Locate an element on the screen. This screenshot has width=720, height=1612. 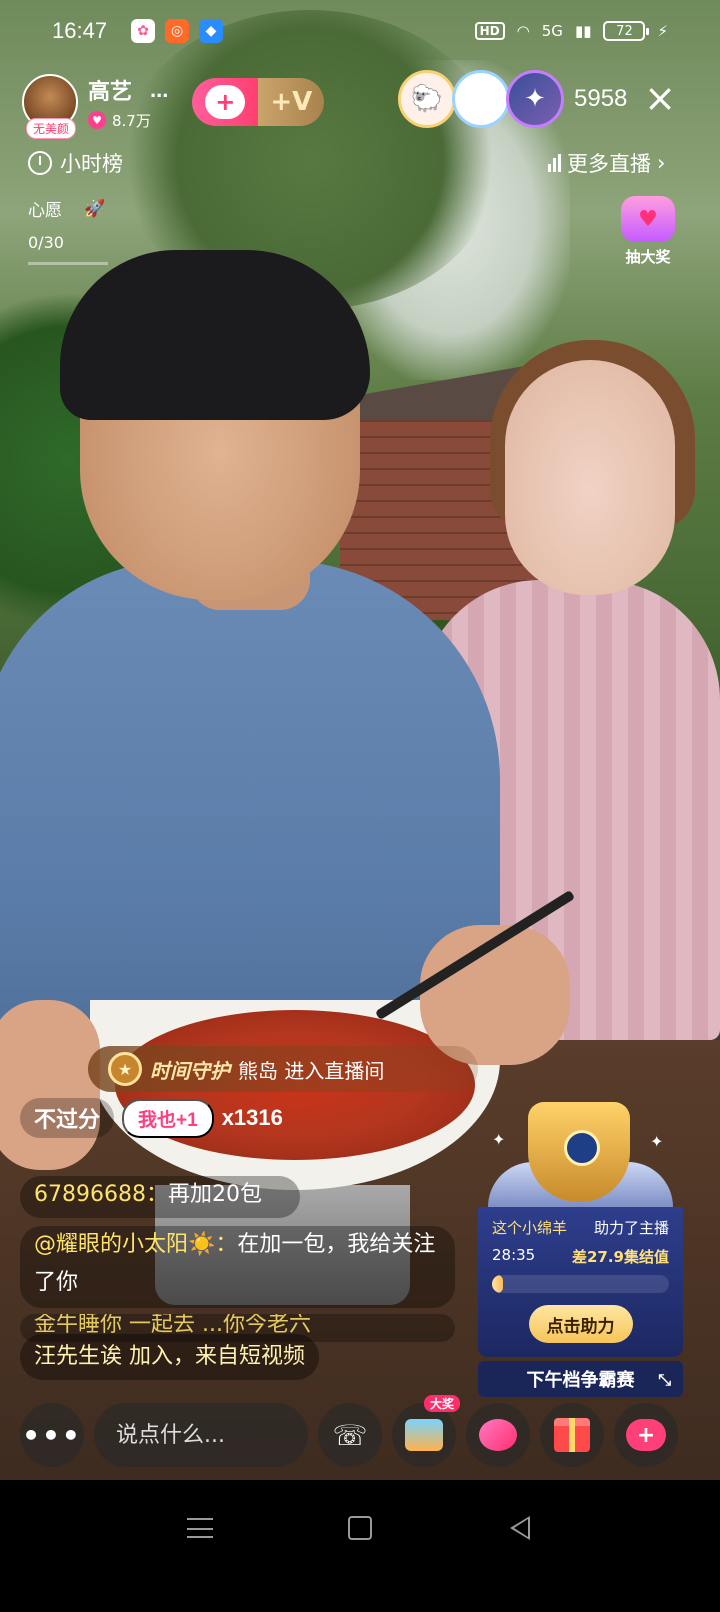
contest-body: 这个小绵羊 助力了主播 28:35 差27.9集结值 点击助力 is located at coordinates (580, 1282).